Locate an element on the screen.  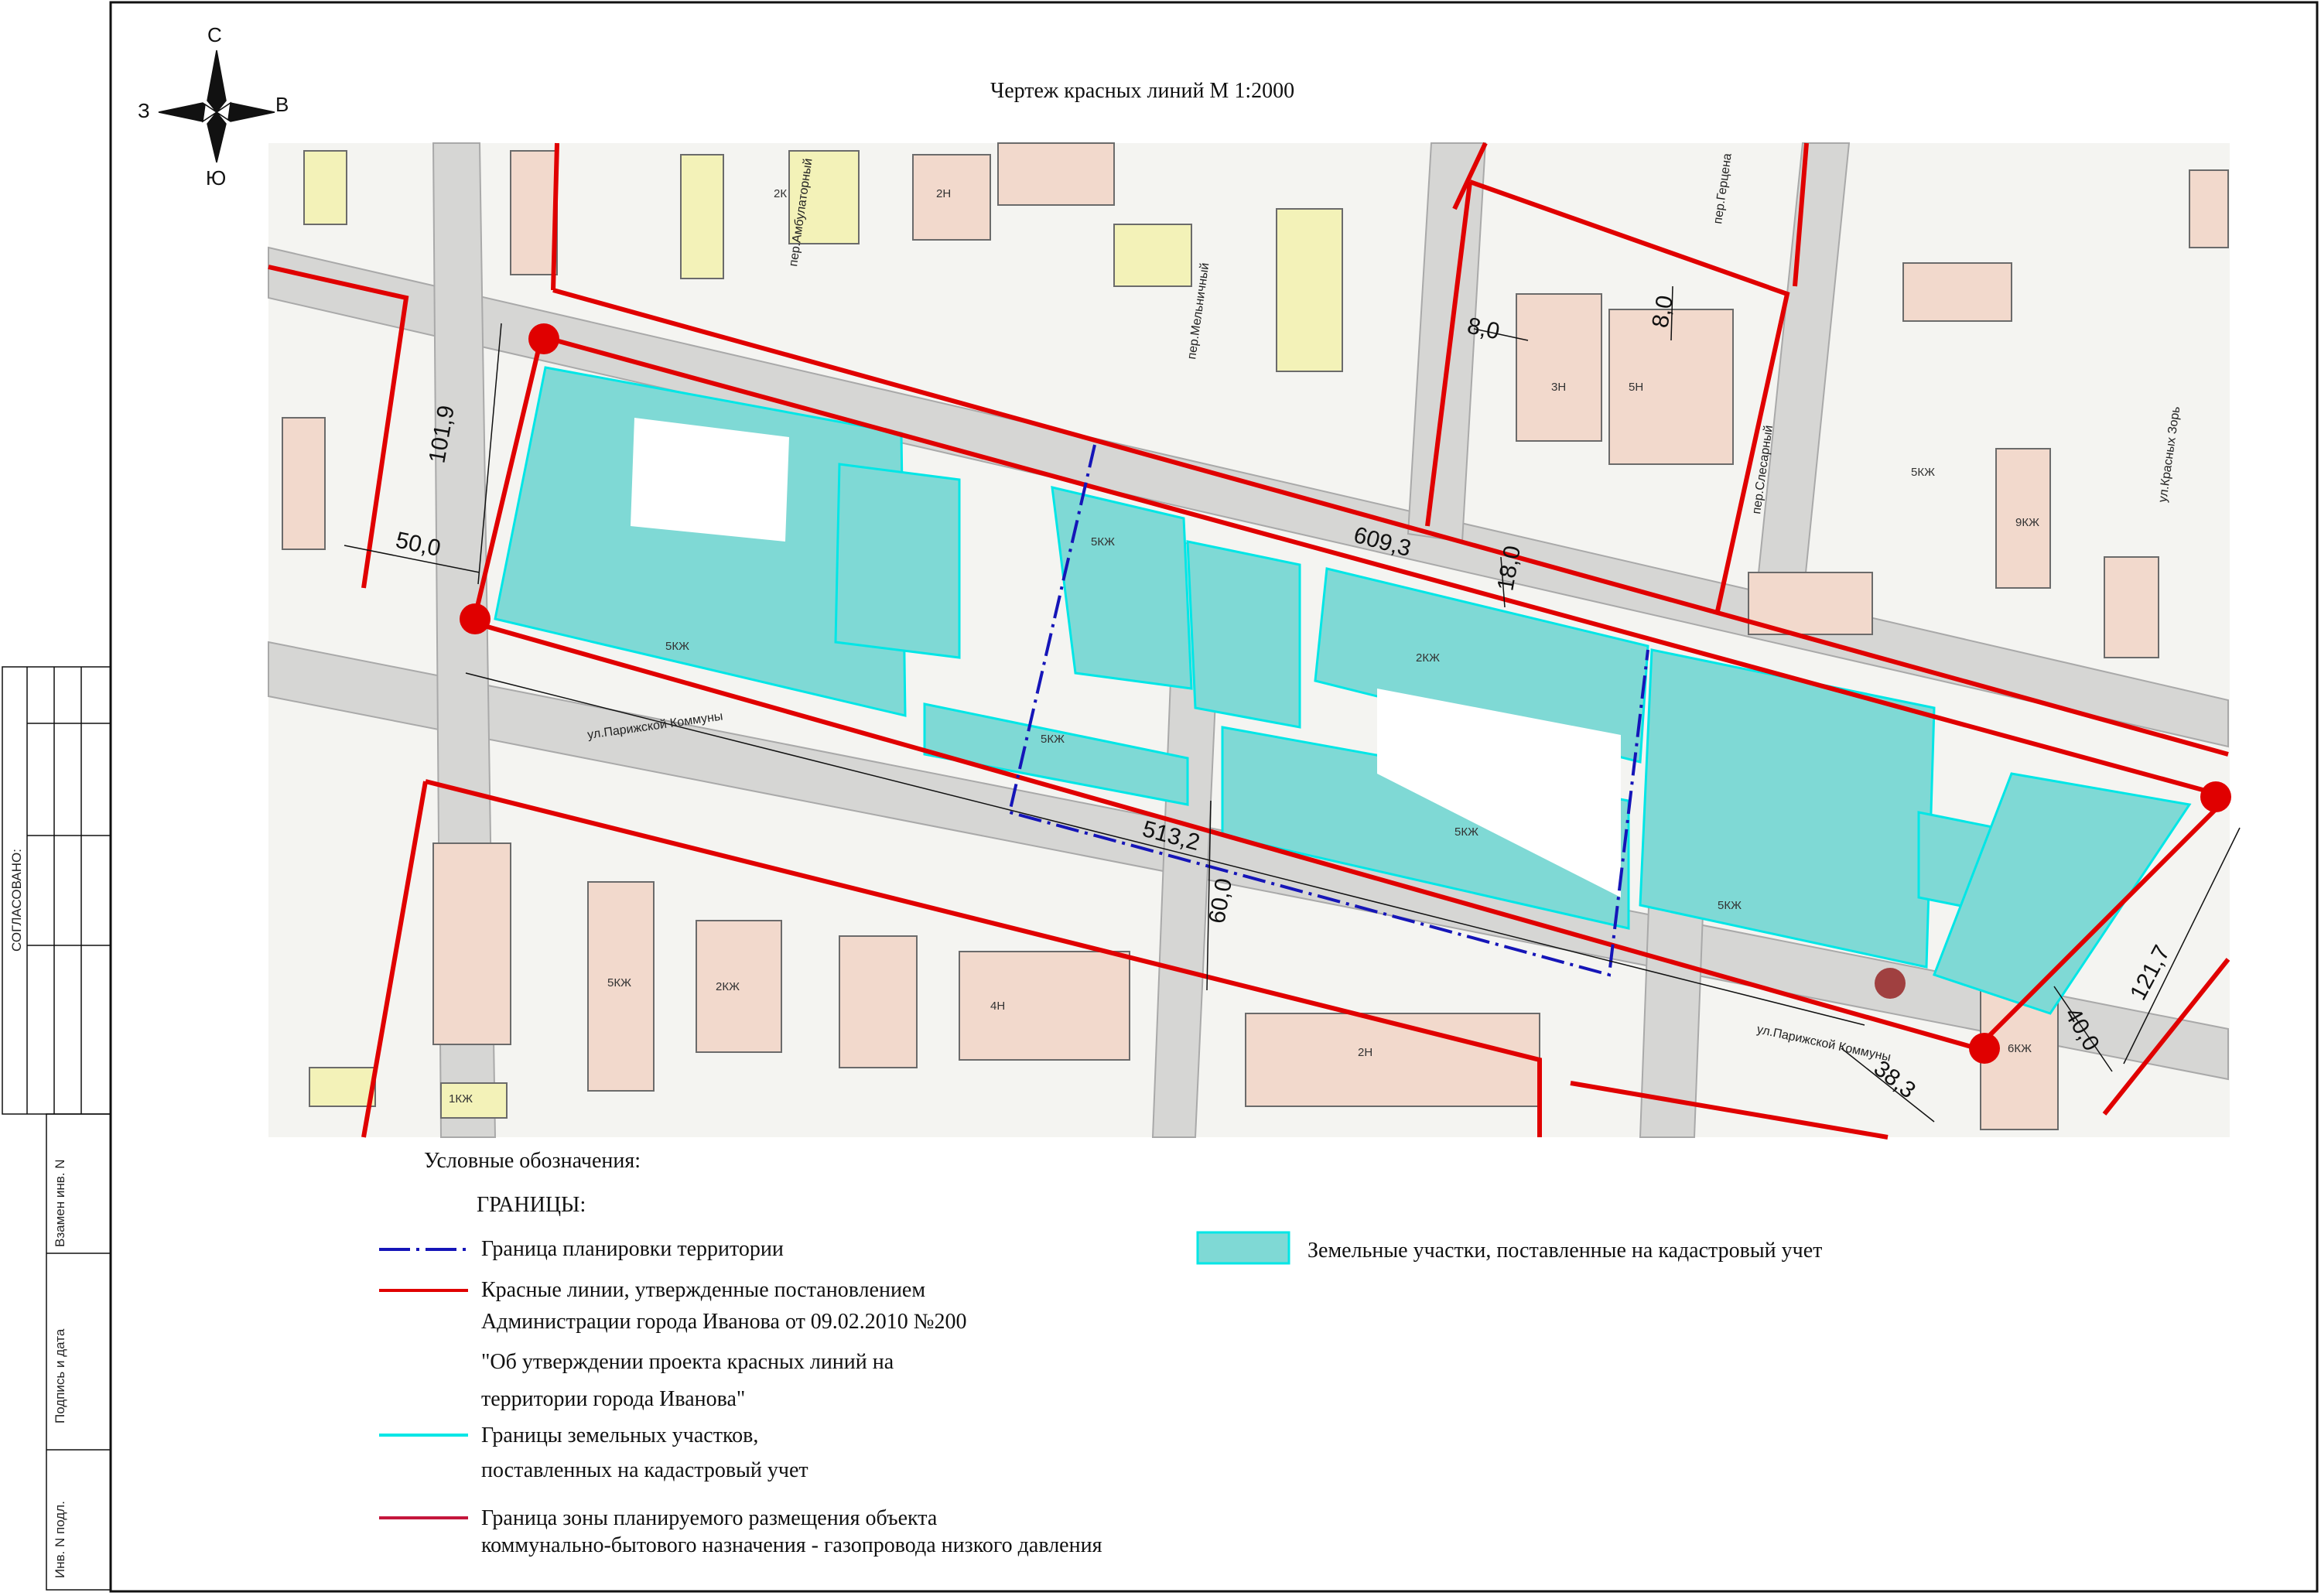
stamp-agreed-label: СОГЛАСОВАНО: is located at coordinates (16, 900).